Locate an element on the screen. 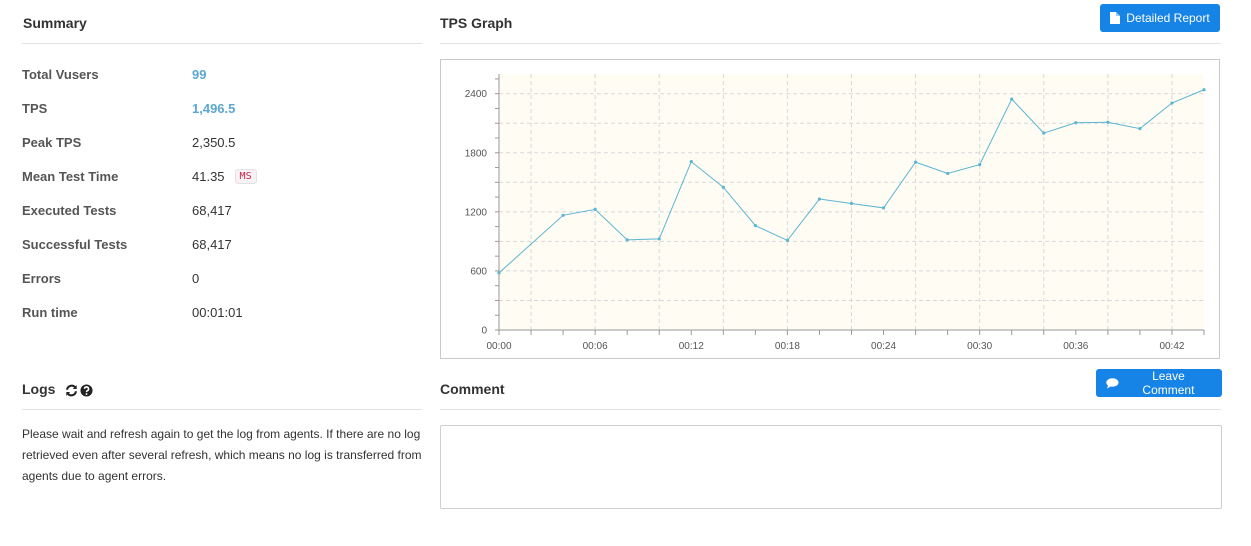 Image resolution: width=1251 pixels, height=546 pixels. summary-label: Errors is located at coordinates (42, 278).